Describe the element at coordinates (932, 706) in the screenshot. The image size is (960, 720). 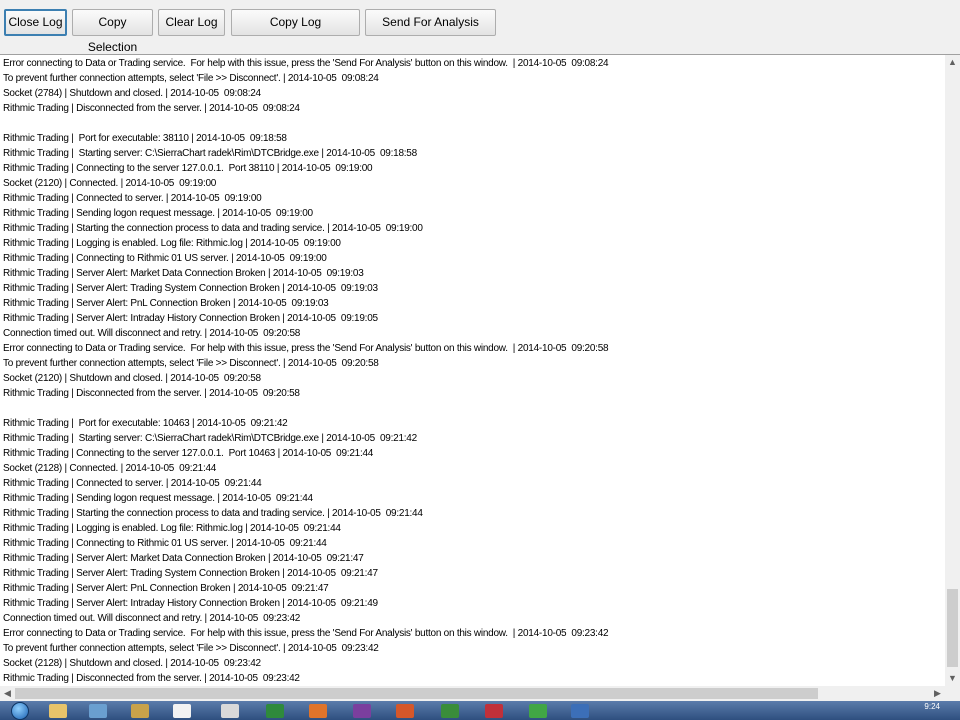
I see `taskbar-clock: 9:24` at that location.